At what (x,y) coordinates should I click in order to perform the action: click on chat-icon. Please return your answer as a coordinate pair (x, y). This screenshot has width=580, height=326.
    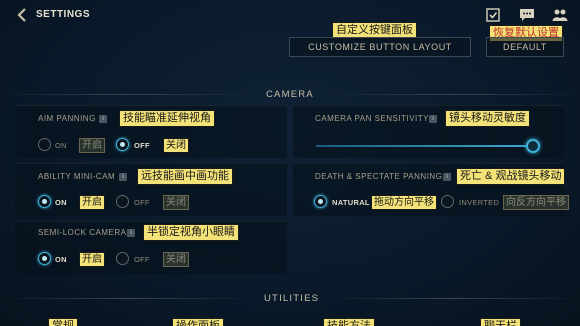
    Looking at the image, I should click on (527, 15).